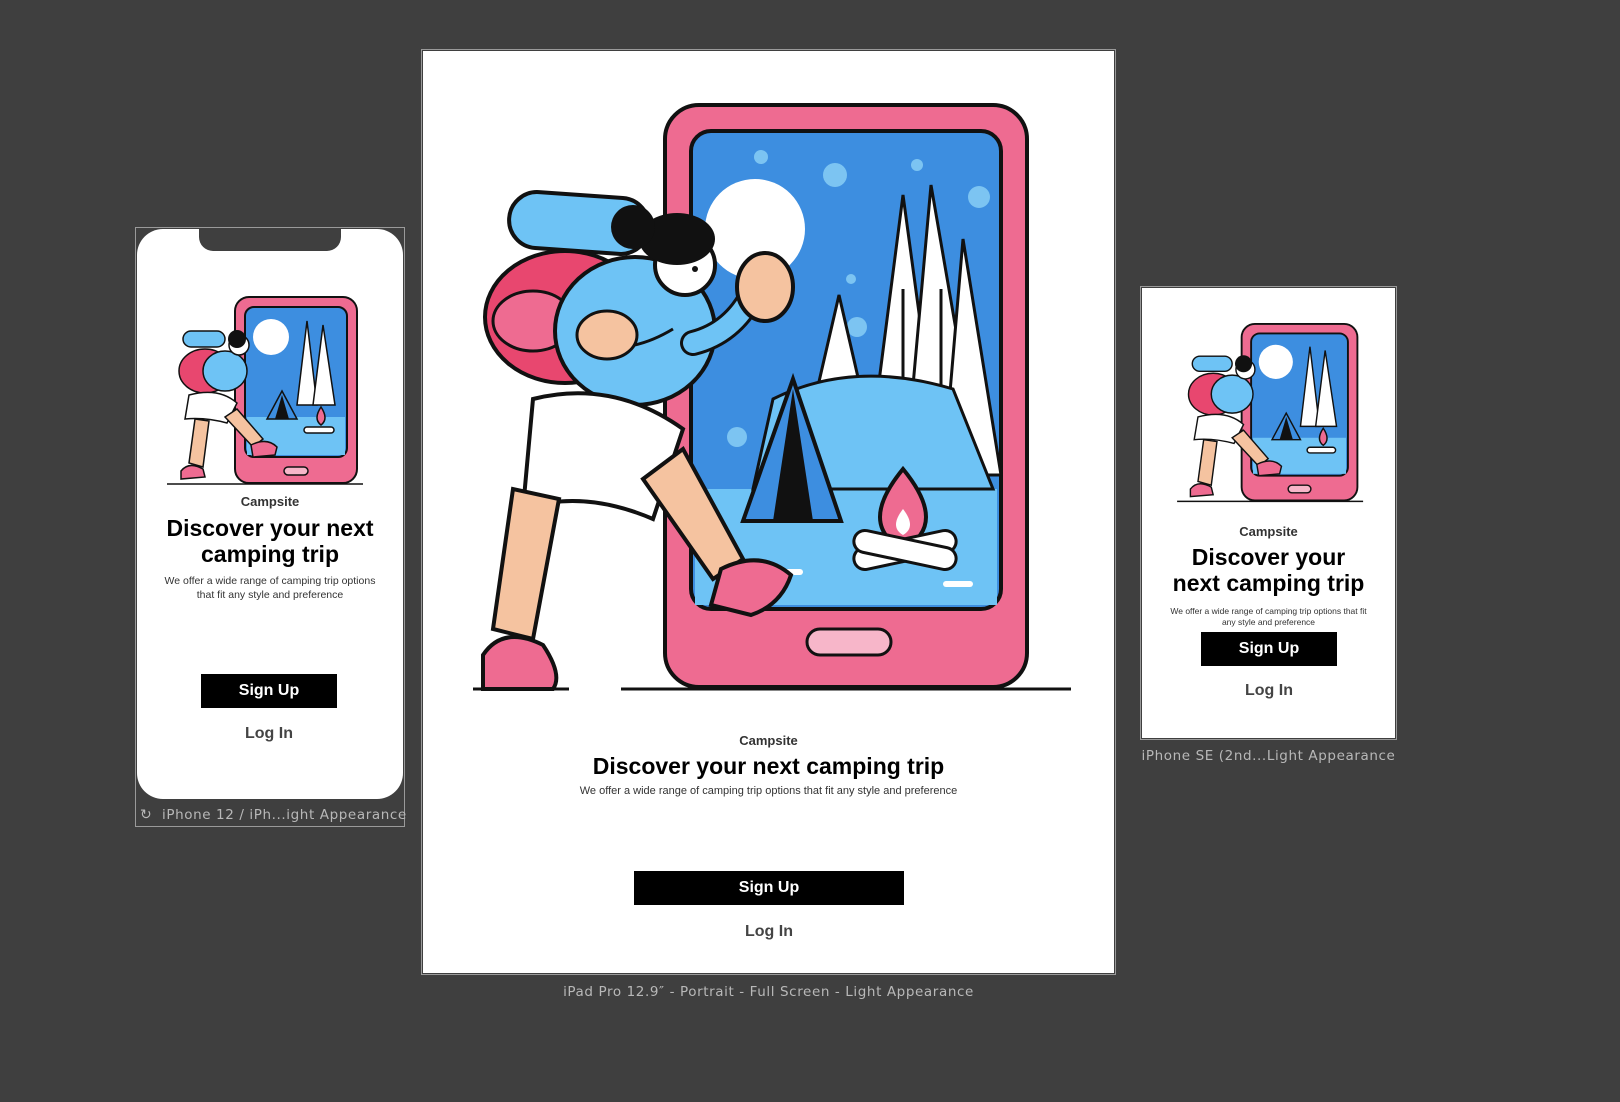 The width and height of the screenshot is (1620, 1102). I want to click on iphone12-headline: Discover your next camping trip, so click(270, 541).